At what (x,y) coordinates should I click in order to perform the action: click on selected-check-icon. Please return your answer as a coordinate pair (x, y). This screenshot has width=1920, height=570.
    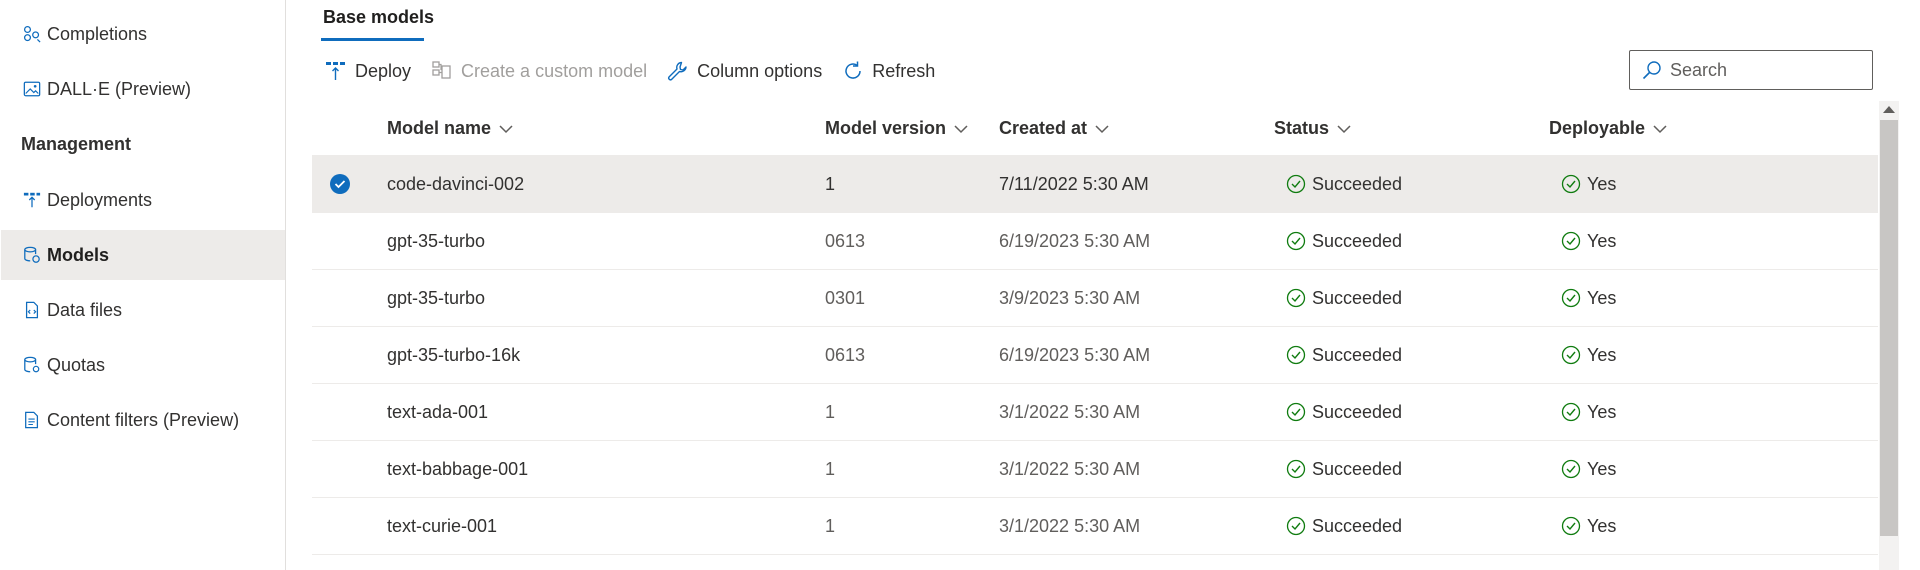
    Looking at the image, I should click on (340, 184).